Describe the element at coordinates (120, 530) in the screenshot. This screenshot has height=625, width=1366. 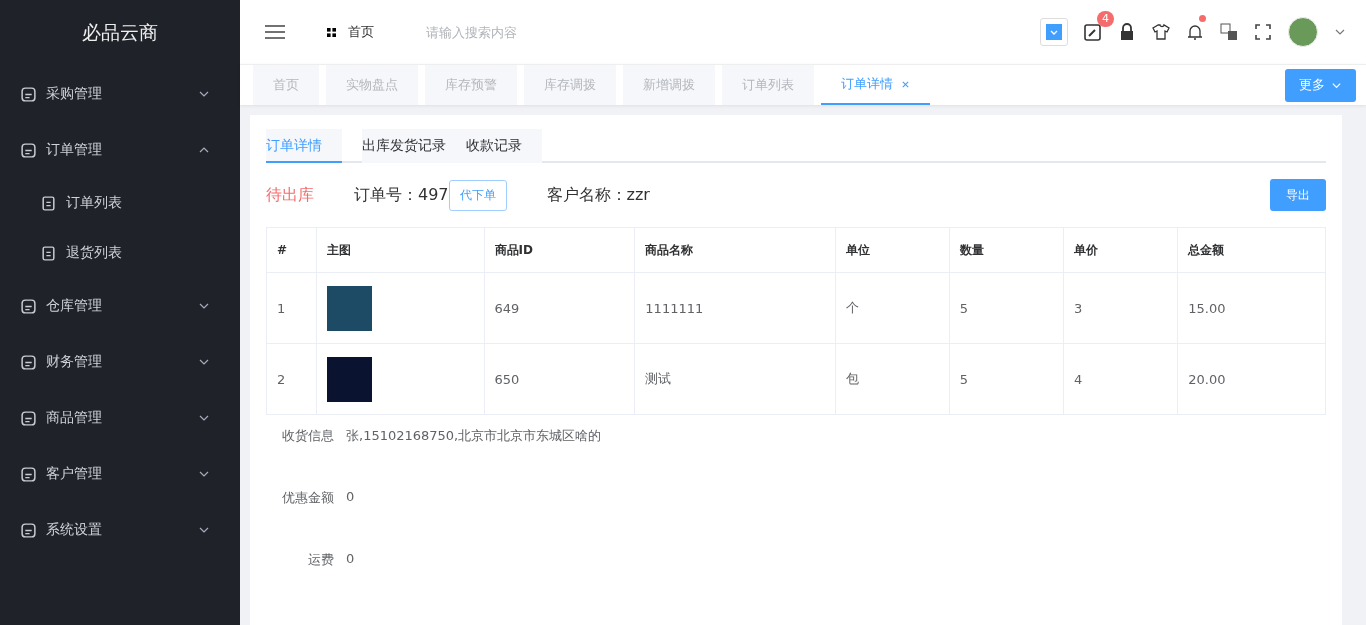
I see `menu-item: 系统设置` at that location.